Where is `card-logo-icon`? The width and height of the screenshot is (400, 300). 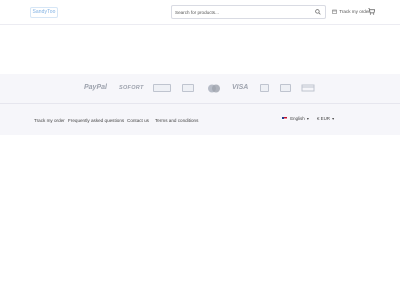
card-logo-icon is located at coordinates (162, 88).